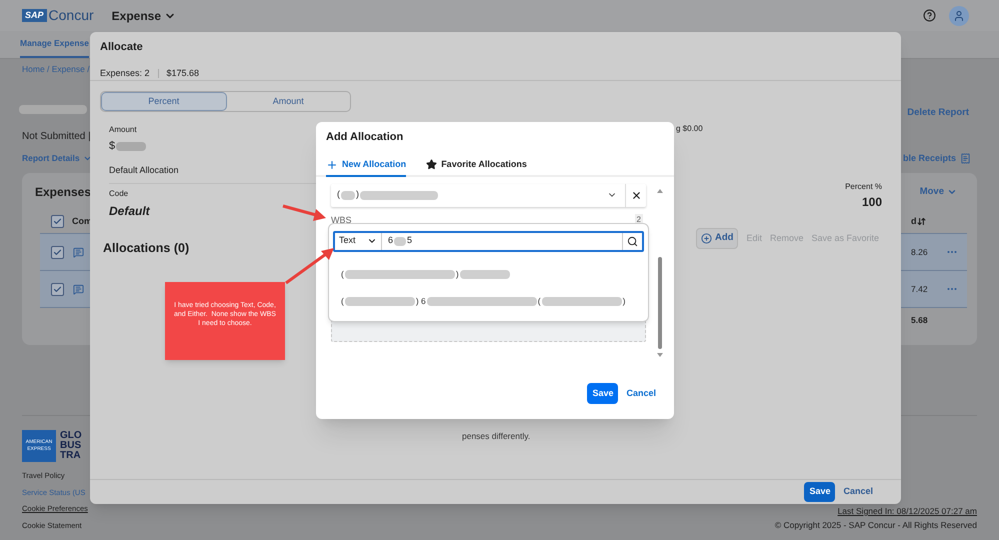 This screenshot has height=540, width=999. I want to click on field-label: Percent %, so click(863, 187).